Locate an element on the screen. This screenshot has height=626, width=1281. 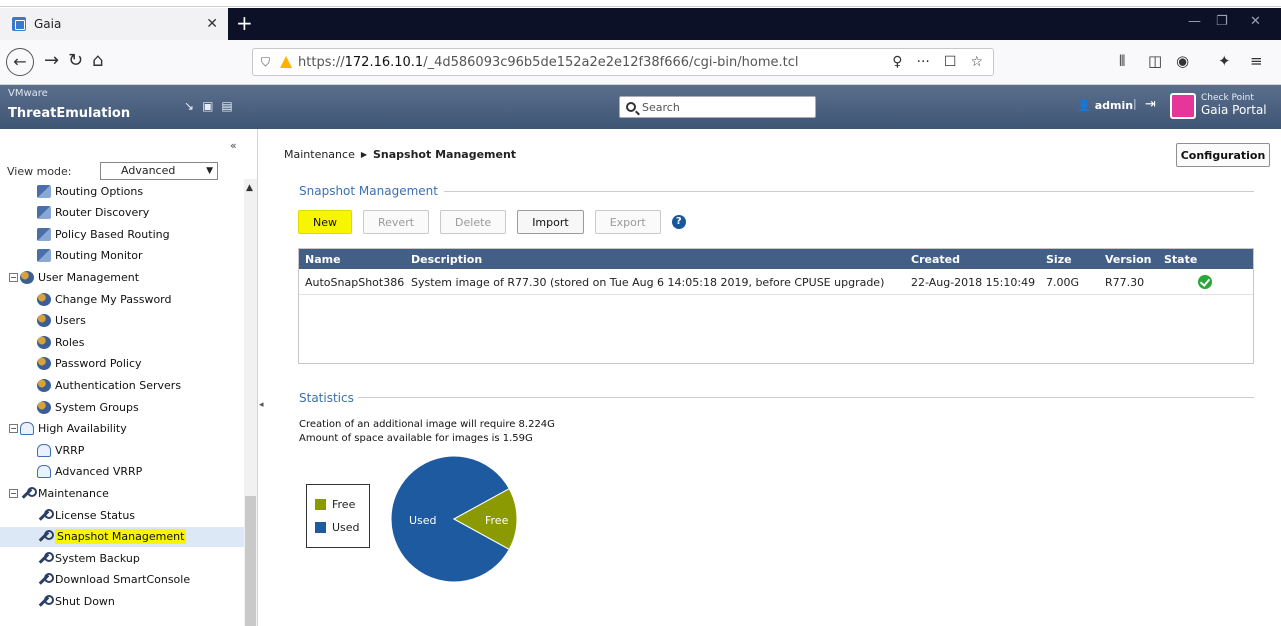
sidebar-item: Policy Based Routing is located at coordinates (122, 234).